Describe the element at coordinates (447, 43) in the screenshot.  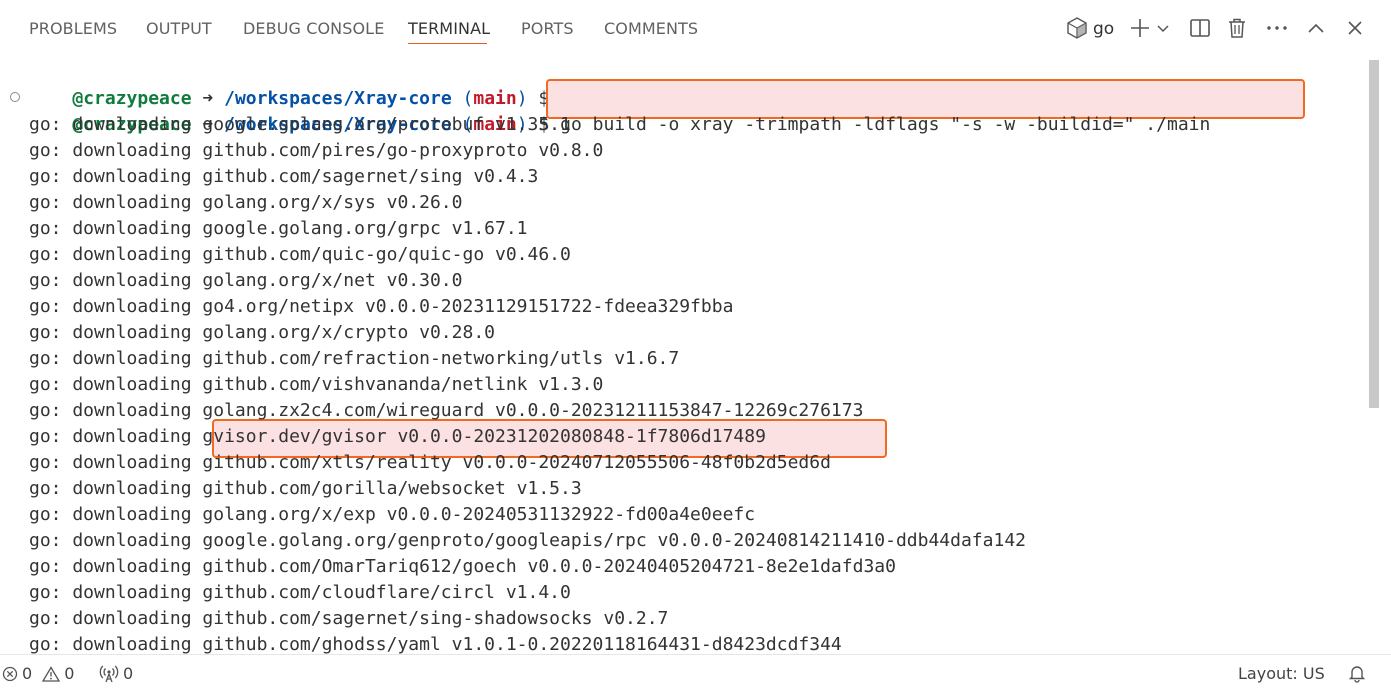
I see `active-tab-indicator` at that location.